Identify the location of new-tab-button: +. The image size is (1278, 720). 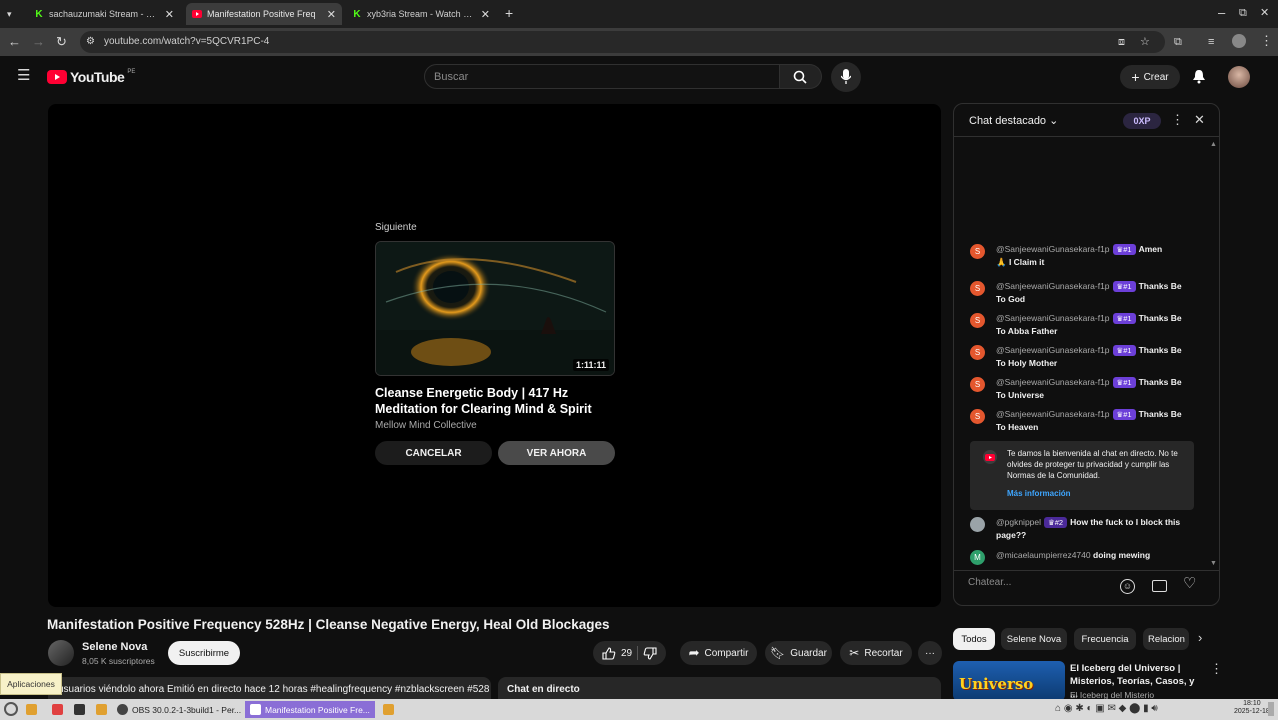
(509, 13).